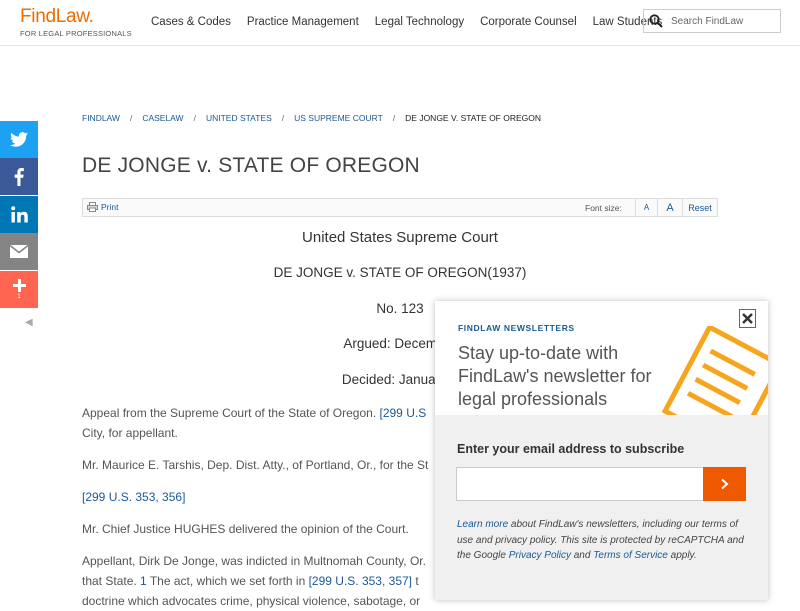 The width and height of the screenshot is (800, 611). Describe the element at coordinates (76, 33) in the screenshot. I see `logo-tagline: FOR LEGAL PROFESSIONALS` at that location.